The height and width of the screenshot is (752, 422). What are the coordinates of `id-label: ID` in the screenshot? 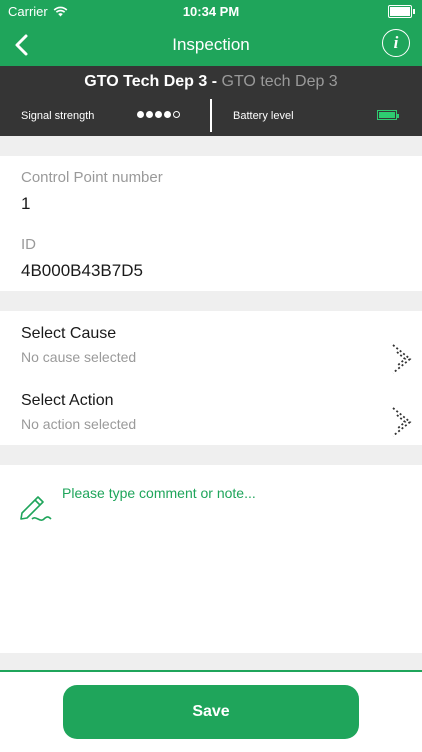 It's located at (28, 244).